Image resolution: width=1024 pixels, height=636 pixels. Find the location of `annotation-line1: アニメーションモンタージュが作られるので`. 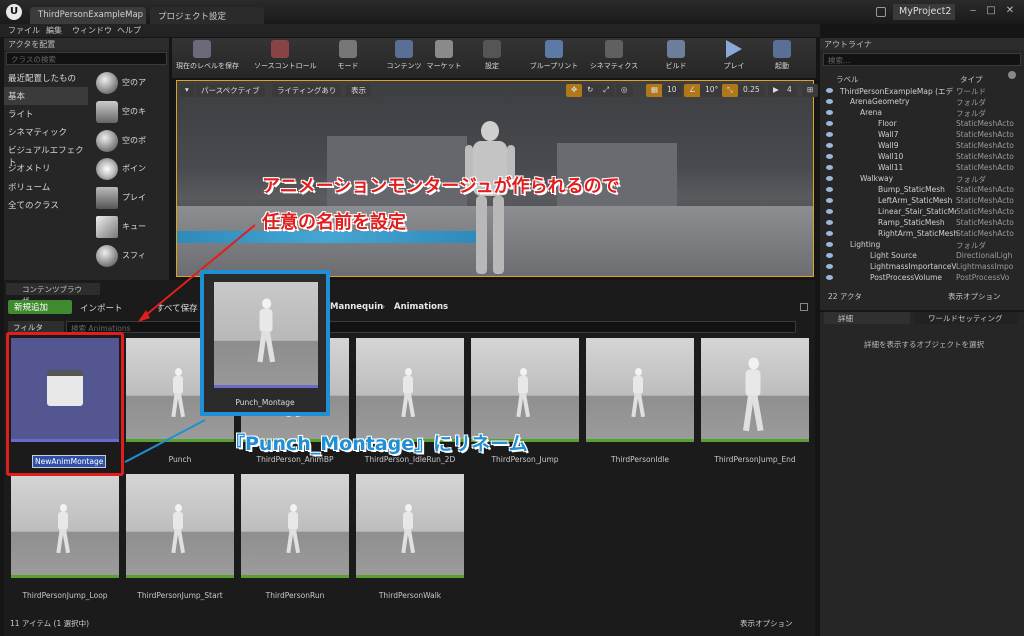

annotation-line1: アニメーションモンタージュが作られるので is located at coordinates (441, 186).